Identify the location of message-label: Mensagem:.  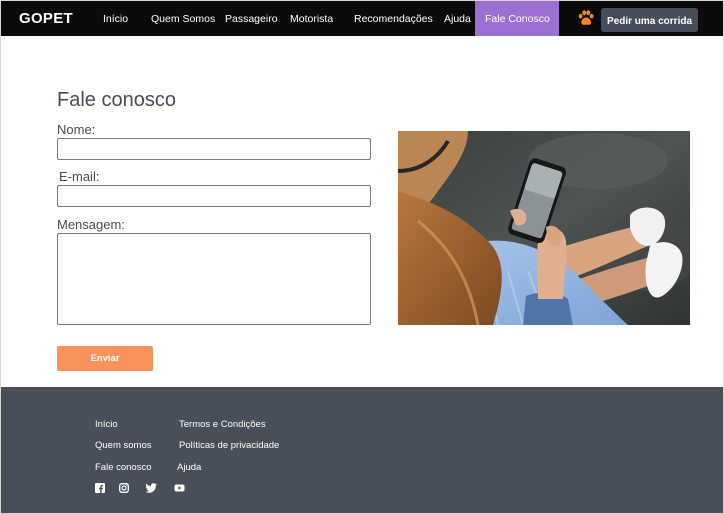
(91, 224).